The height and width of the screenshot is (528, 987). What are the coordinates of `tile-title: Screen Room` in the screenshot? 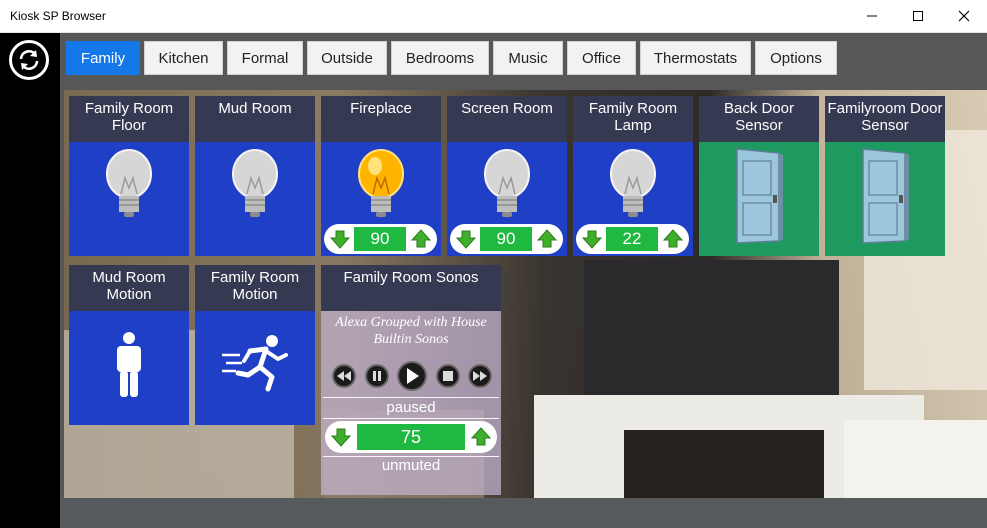 It's located at (507, 119).